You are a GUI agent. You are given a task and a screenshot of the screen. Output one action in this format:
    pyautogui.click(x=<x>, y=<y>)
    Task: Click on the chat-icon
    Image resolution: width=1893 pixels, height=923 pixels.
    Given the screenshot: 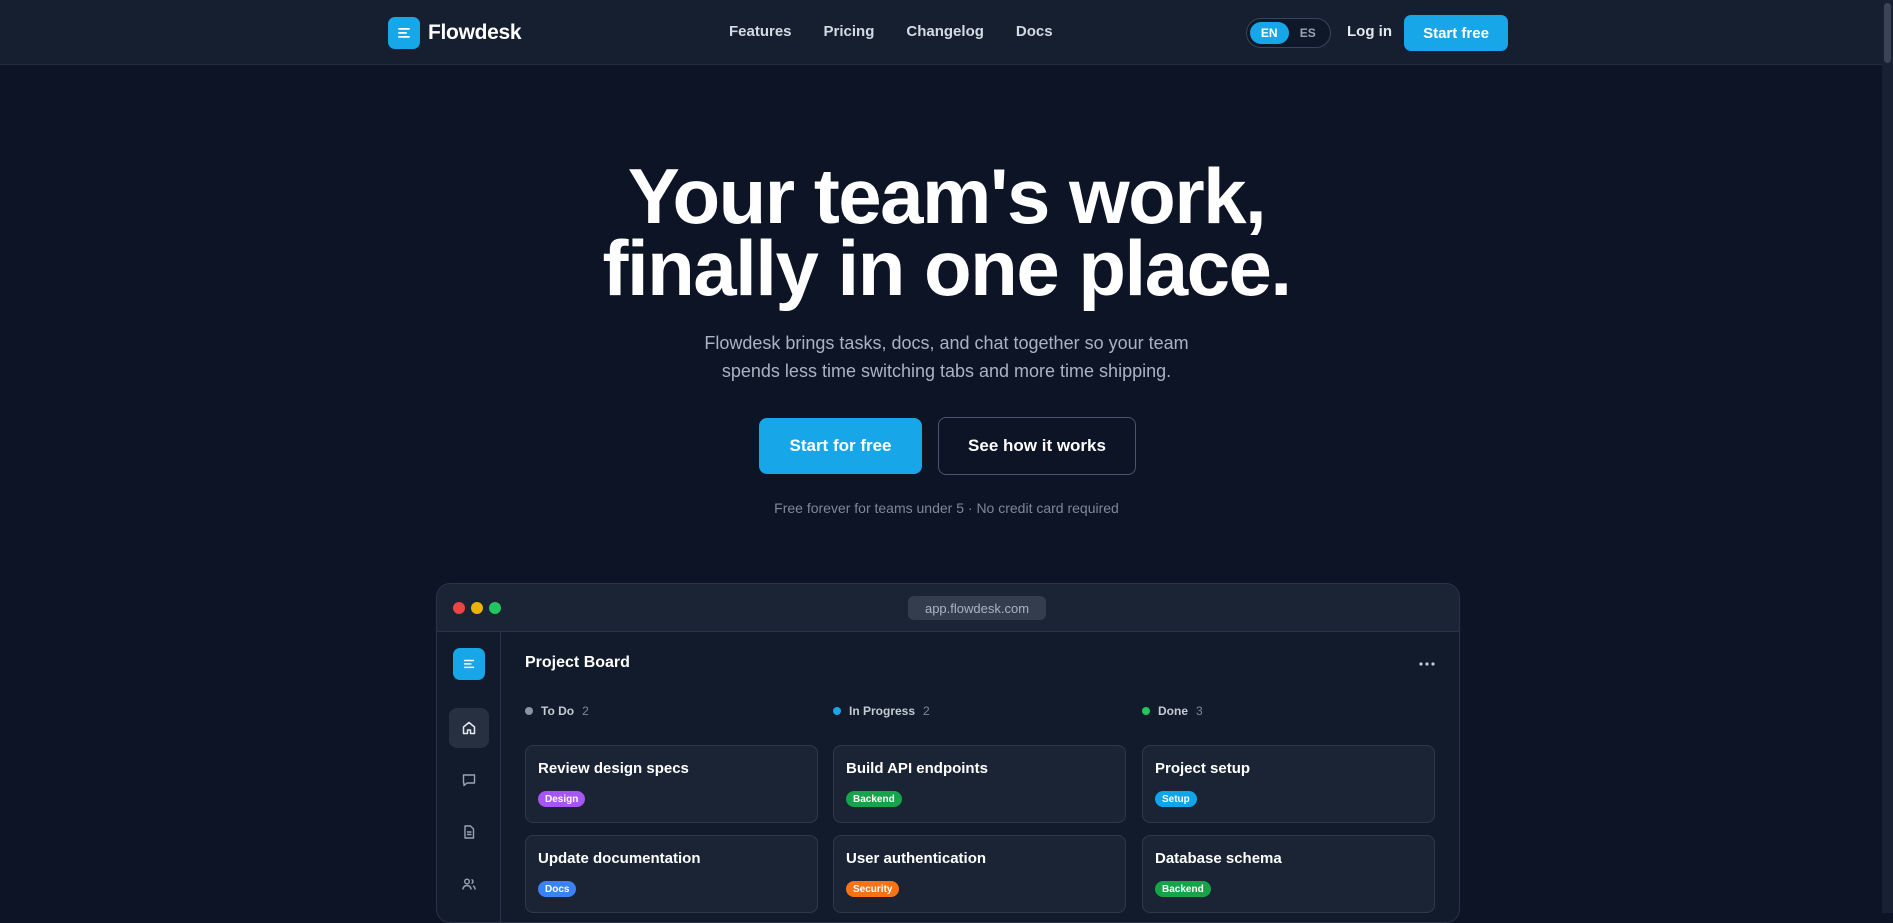 What is the action you would take?
    pyautogui.click(x=469, y=780)
    